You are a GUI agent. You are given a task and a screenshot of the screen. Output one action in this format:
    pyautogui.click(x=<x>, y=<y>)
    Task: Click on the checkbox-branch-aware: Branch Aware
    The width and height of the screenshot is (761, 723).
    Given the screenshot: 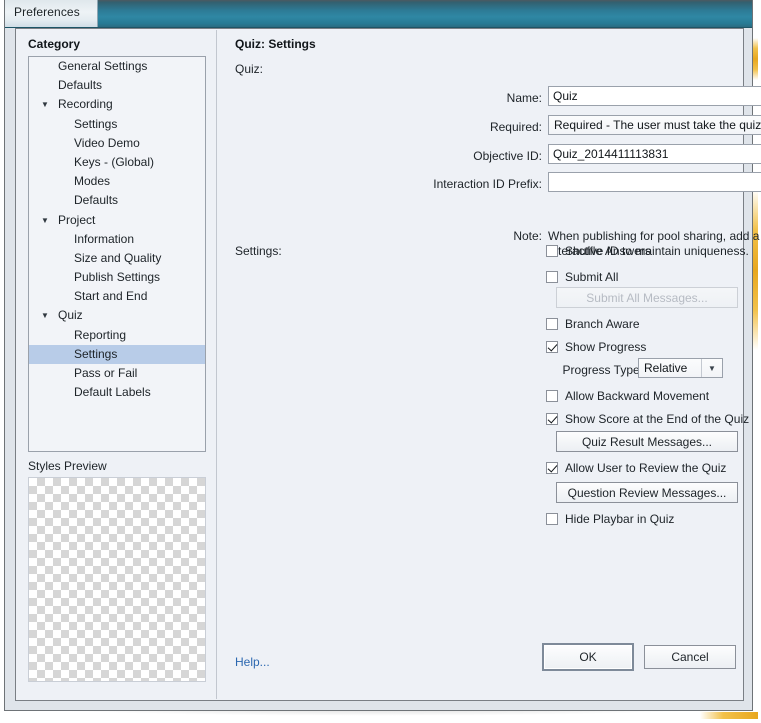 What is the action you would take?
    pyautogui.click(x=593, y=324)
    